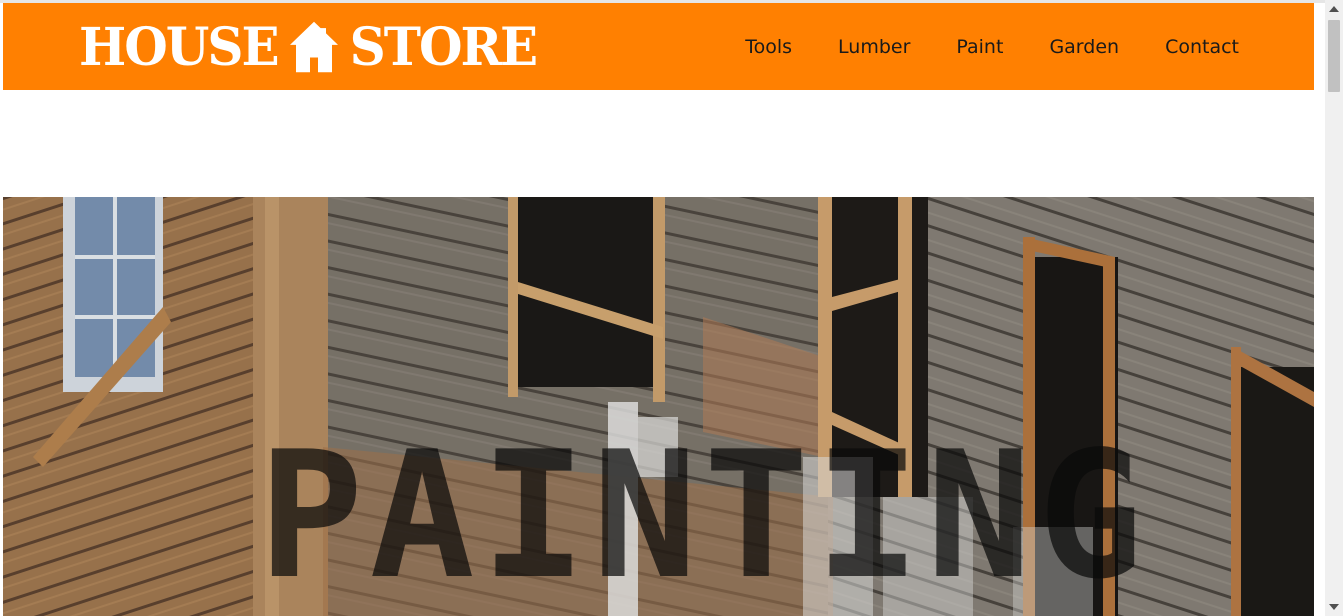  I want to click on scrollbar-thumb, so click(1334, 56).